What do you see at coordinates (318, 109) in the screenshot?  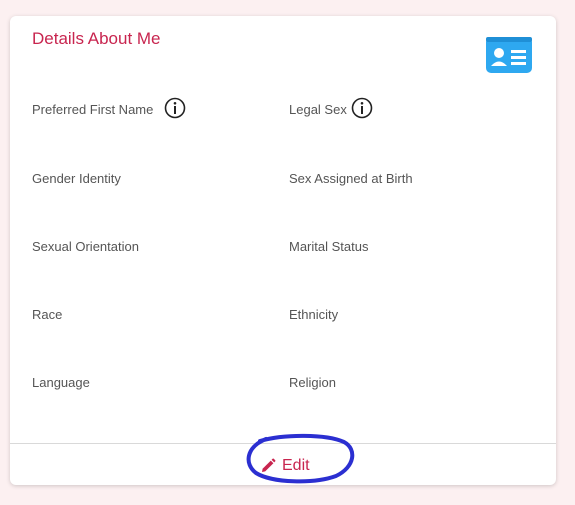 I see `field-label-legal-sex: Legal Sex` at bounding box center [318, 109].